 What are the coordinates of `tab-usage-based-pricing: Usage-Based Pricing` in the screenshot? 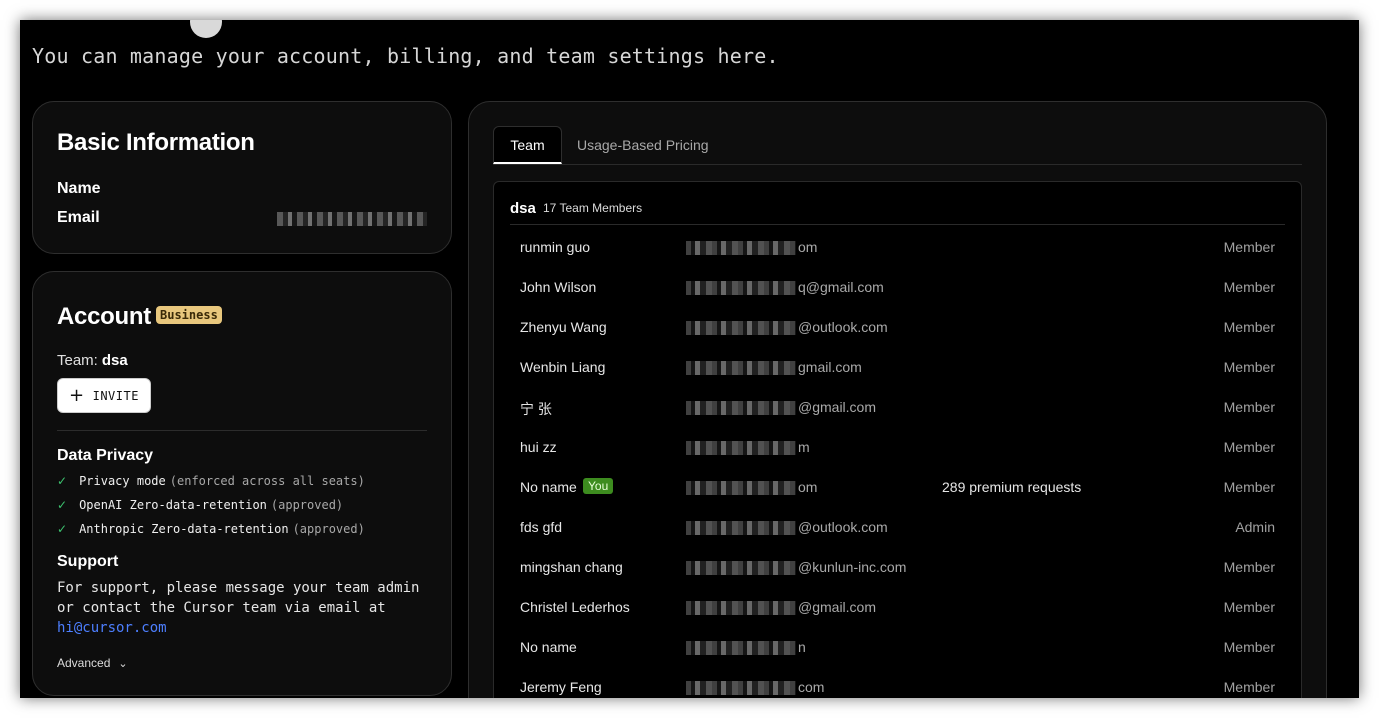 It's located at (643, 145).